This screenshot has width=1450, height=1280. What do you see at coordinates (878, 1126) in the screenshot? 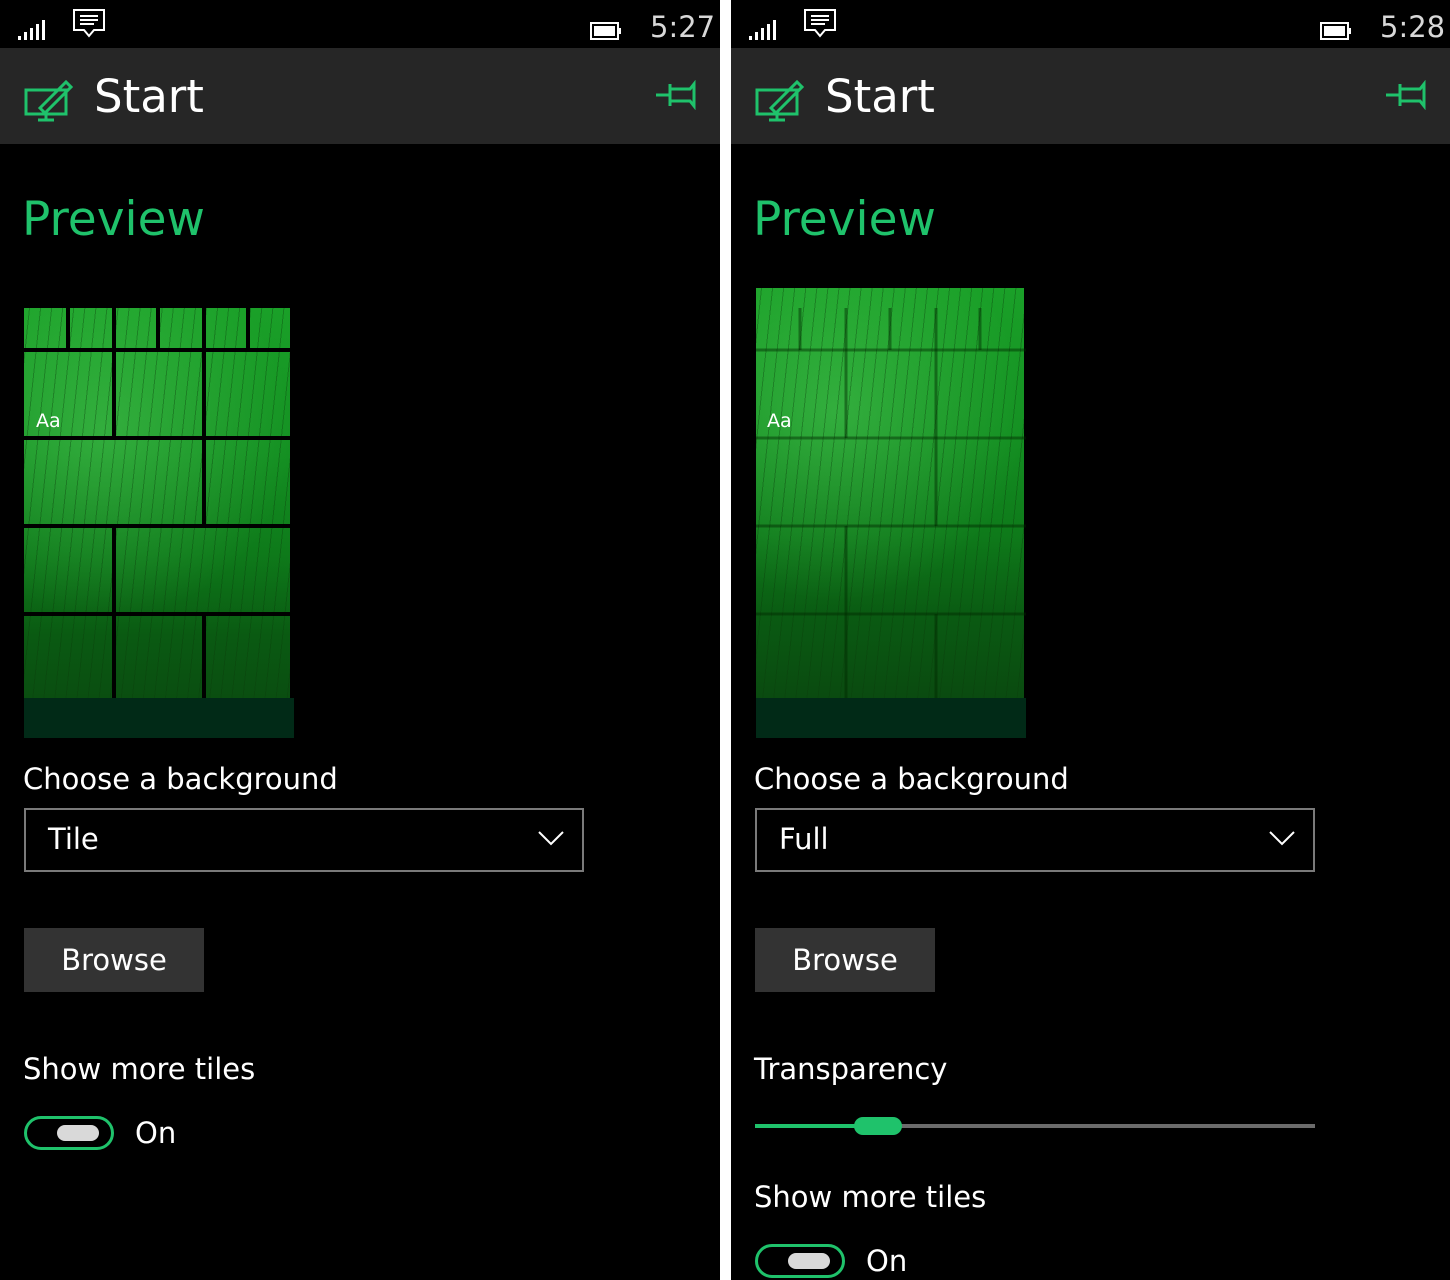
I see `slider-thumb` at bounding box center [878, 1126].